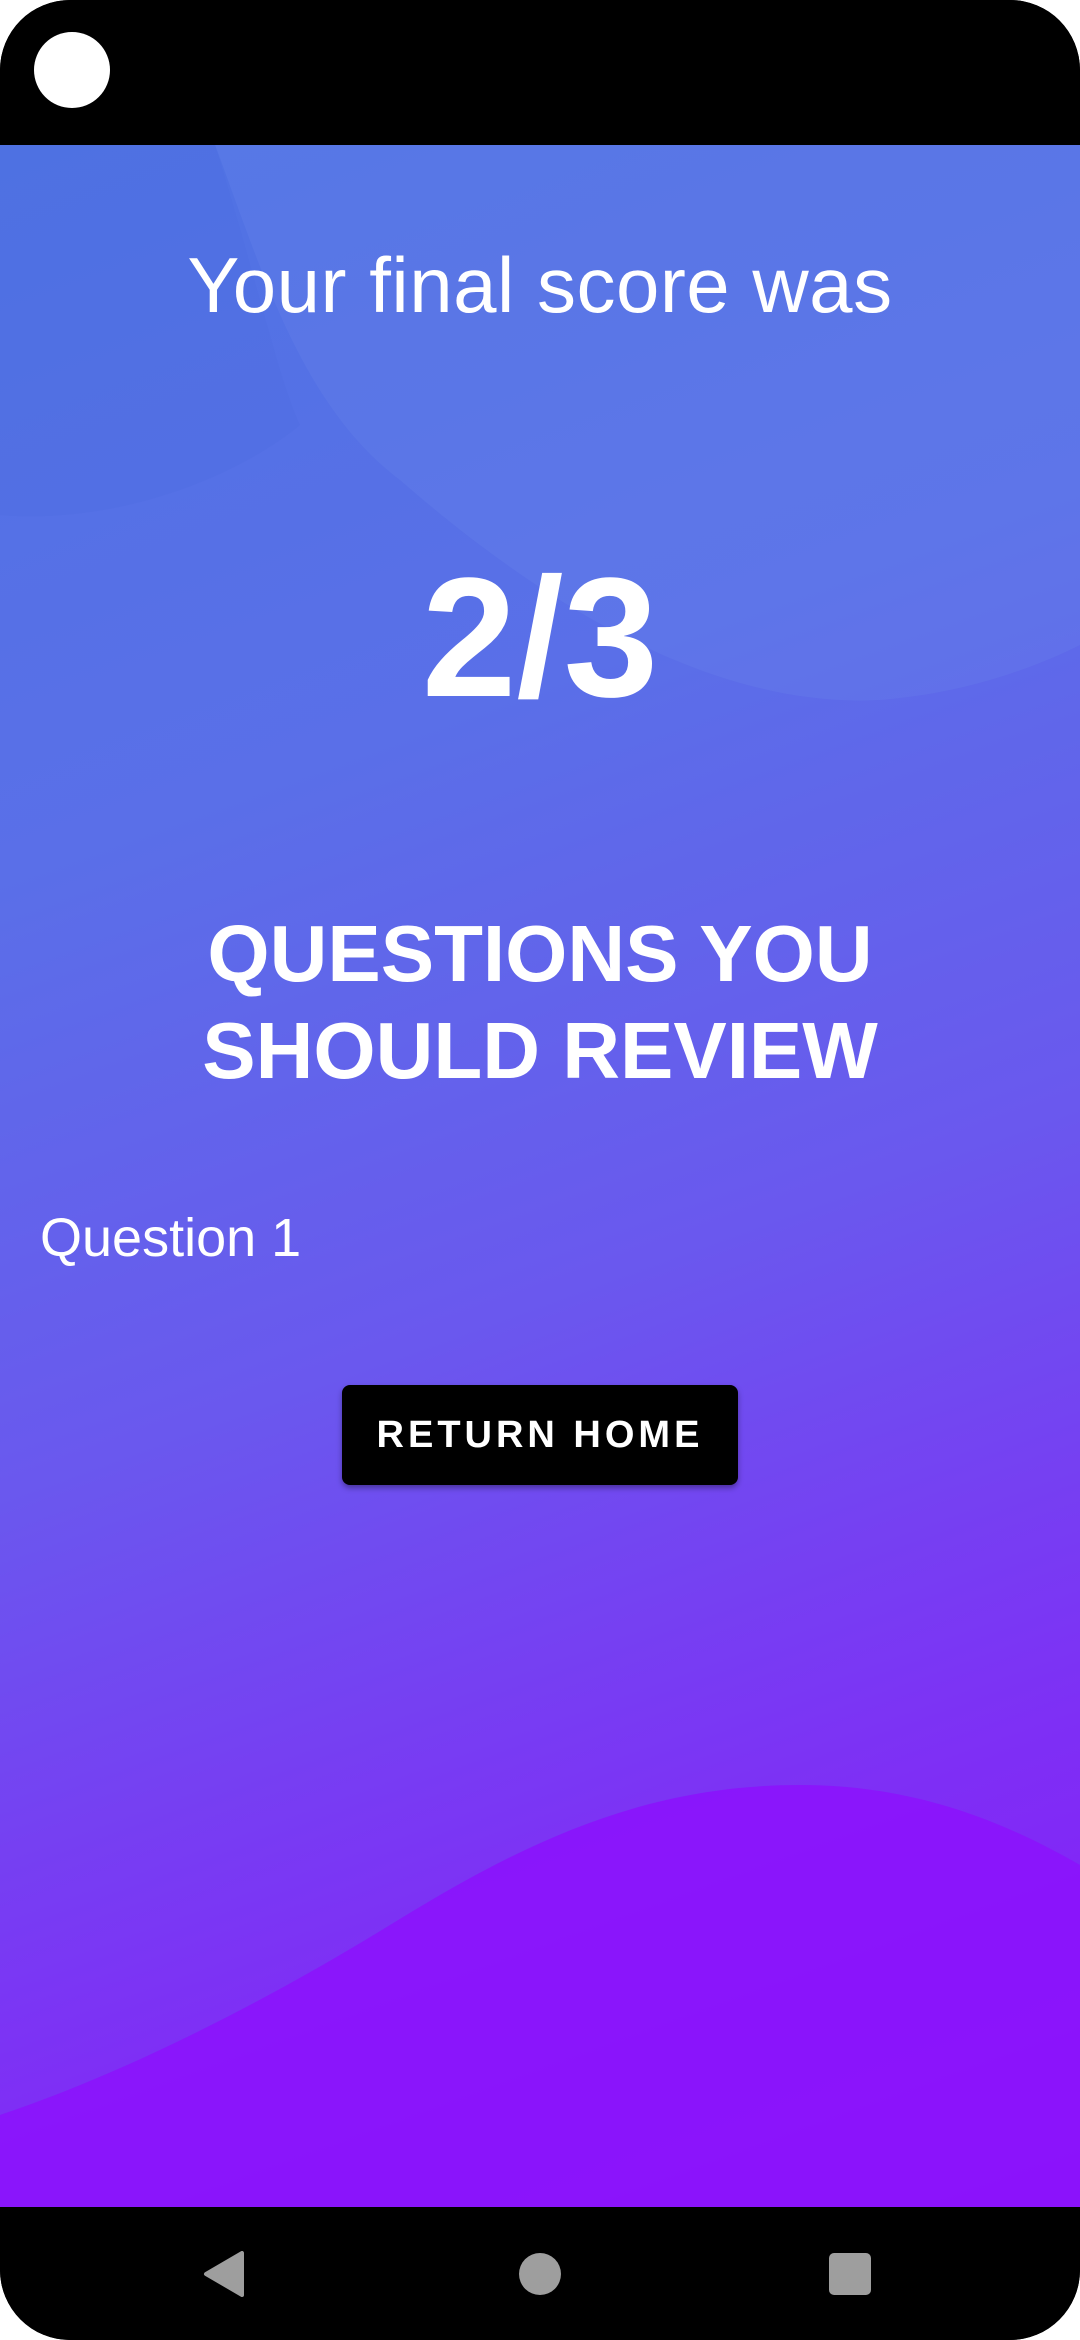  I want to click on back-triangle-icon, so click(224, 2274).